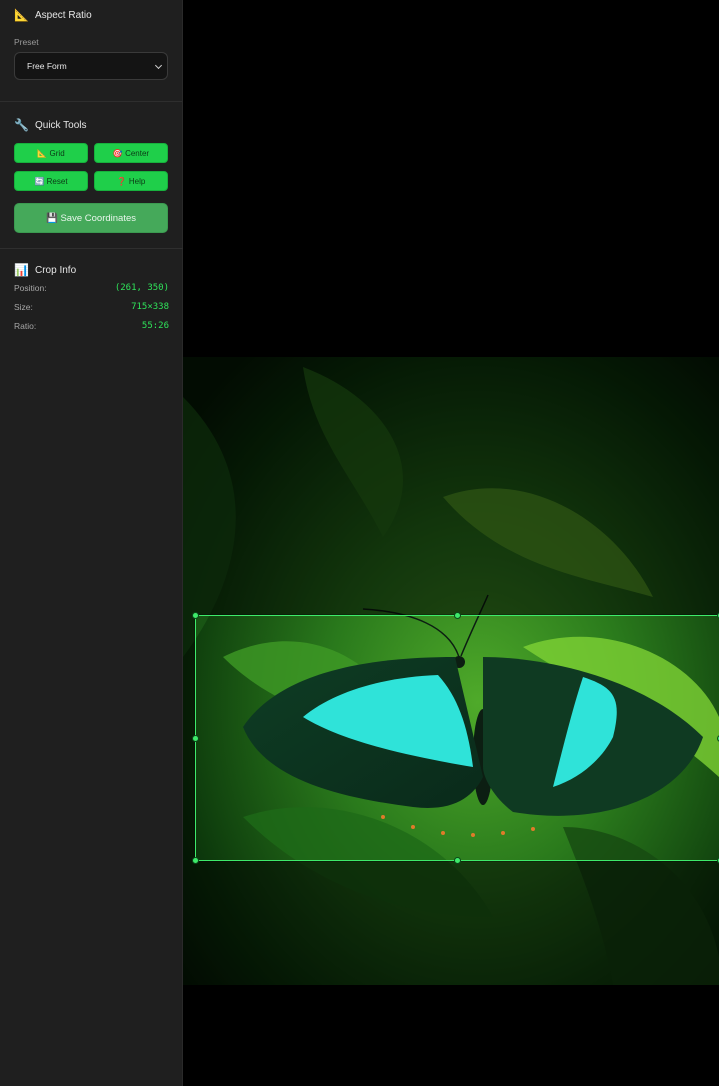 This screenshot has height=1086, width=719. I want to click on wrench-icon: 🔧, so click(21, 125).